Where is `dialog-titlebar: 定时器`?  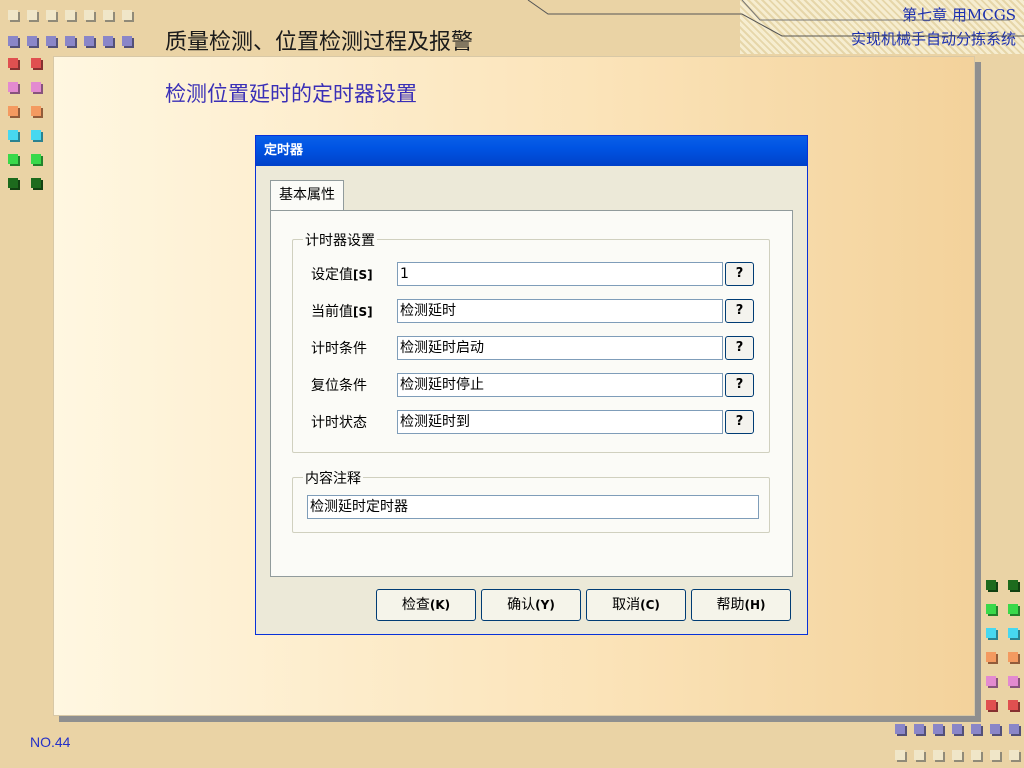
dialog-titlebar: 定时器 is located at coordinates (531, 151).